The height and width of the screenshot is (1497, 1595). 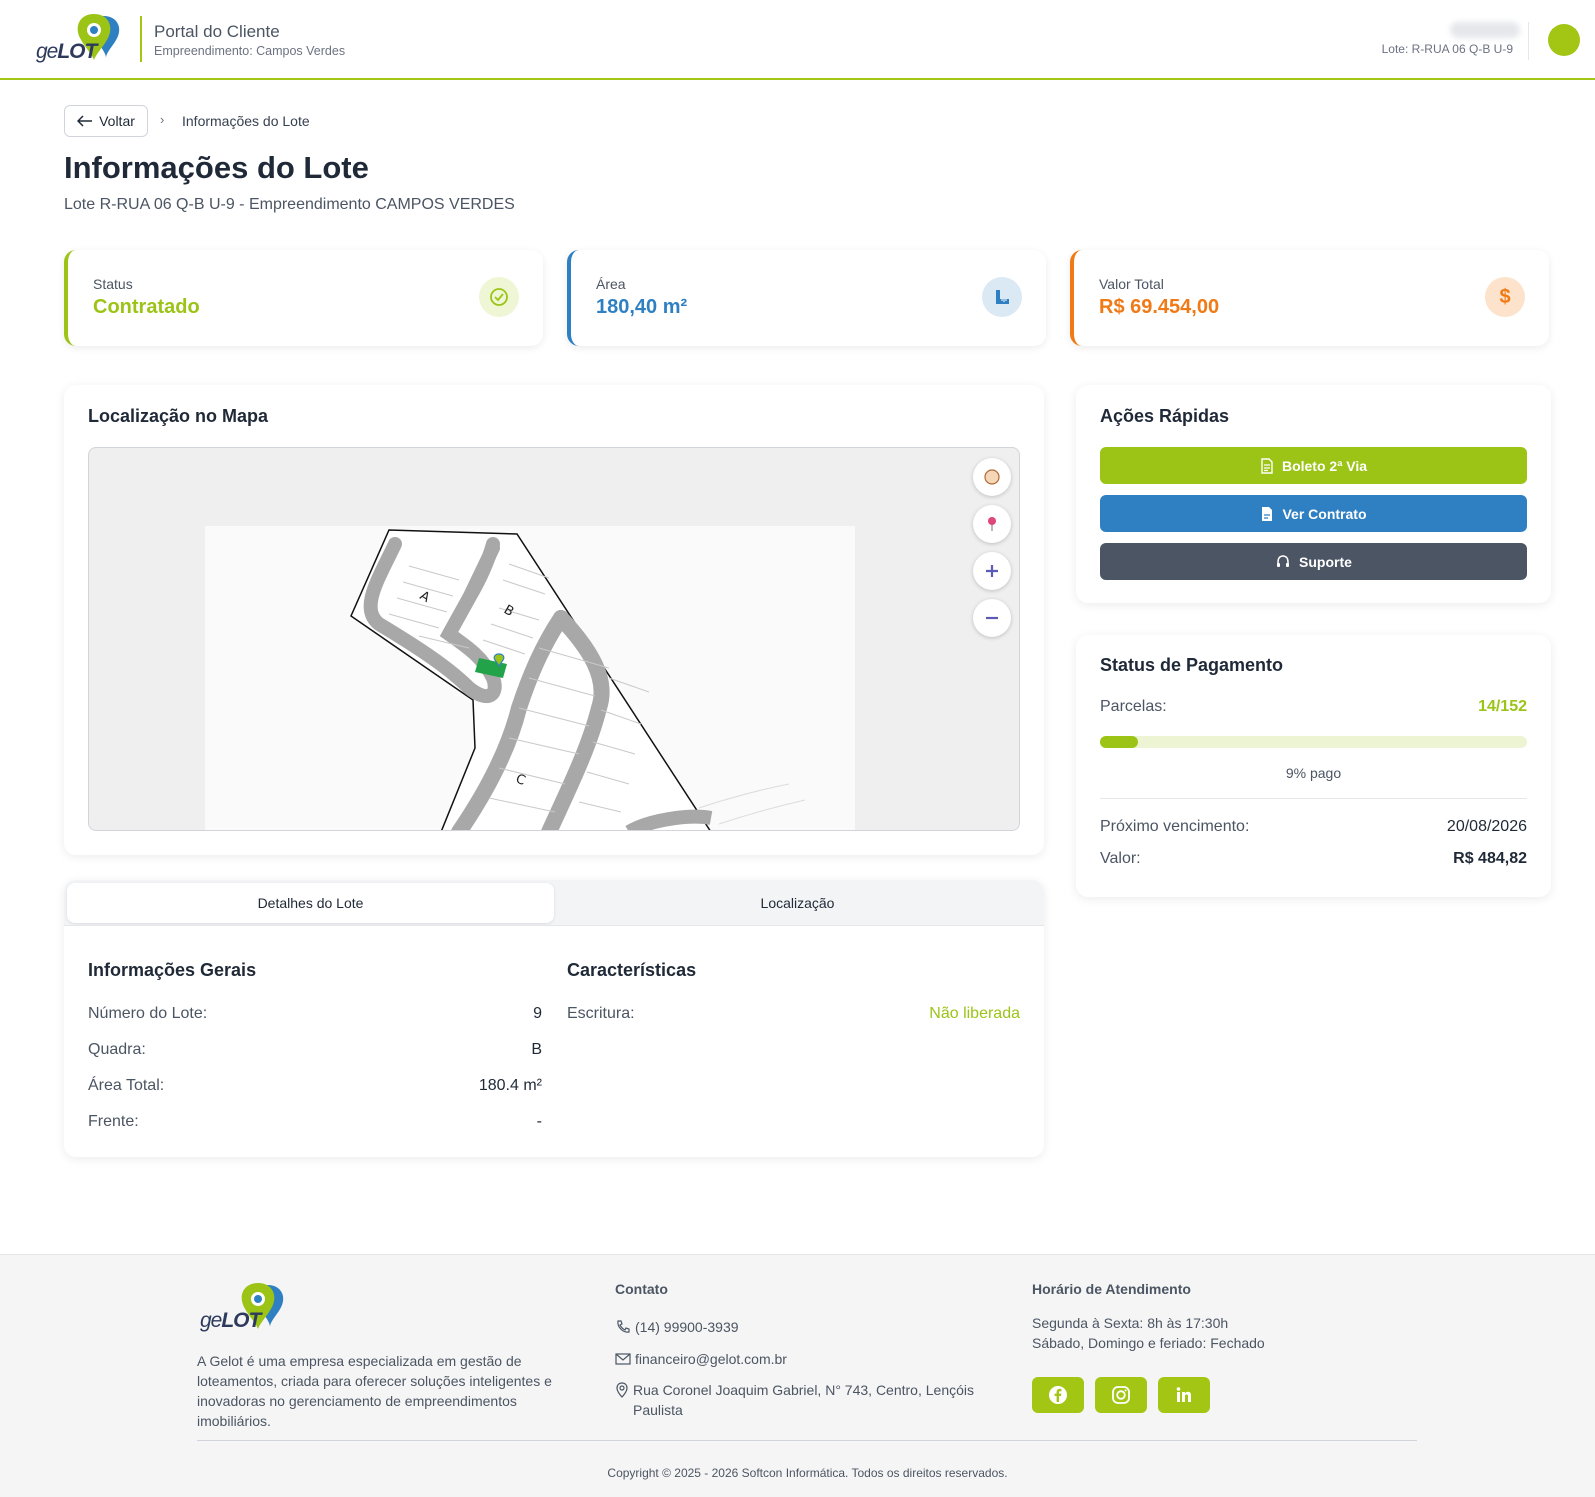 What do you see at coordinates (250, 51) in the screenshot?
I see `portal-subtitle: Empreendimento: Campos Verdes` at bounding box center [250, 51].